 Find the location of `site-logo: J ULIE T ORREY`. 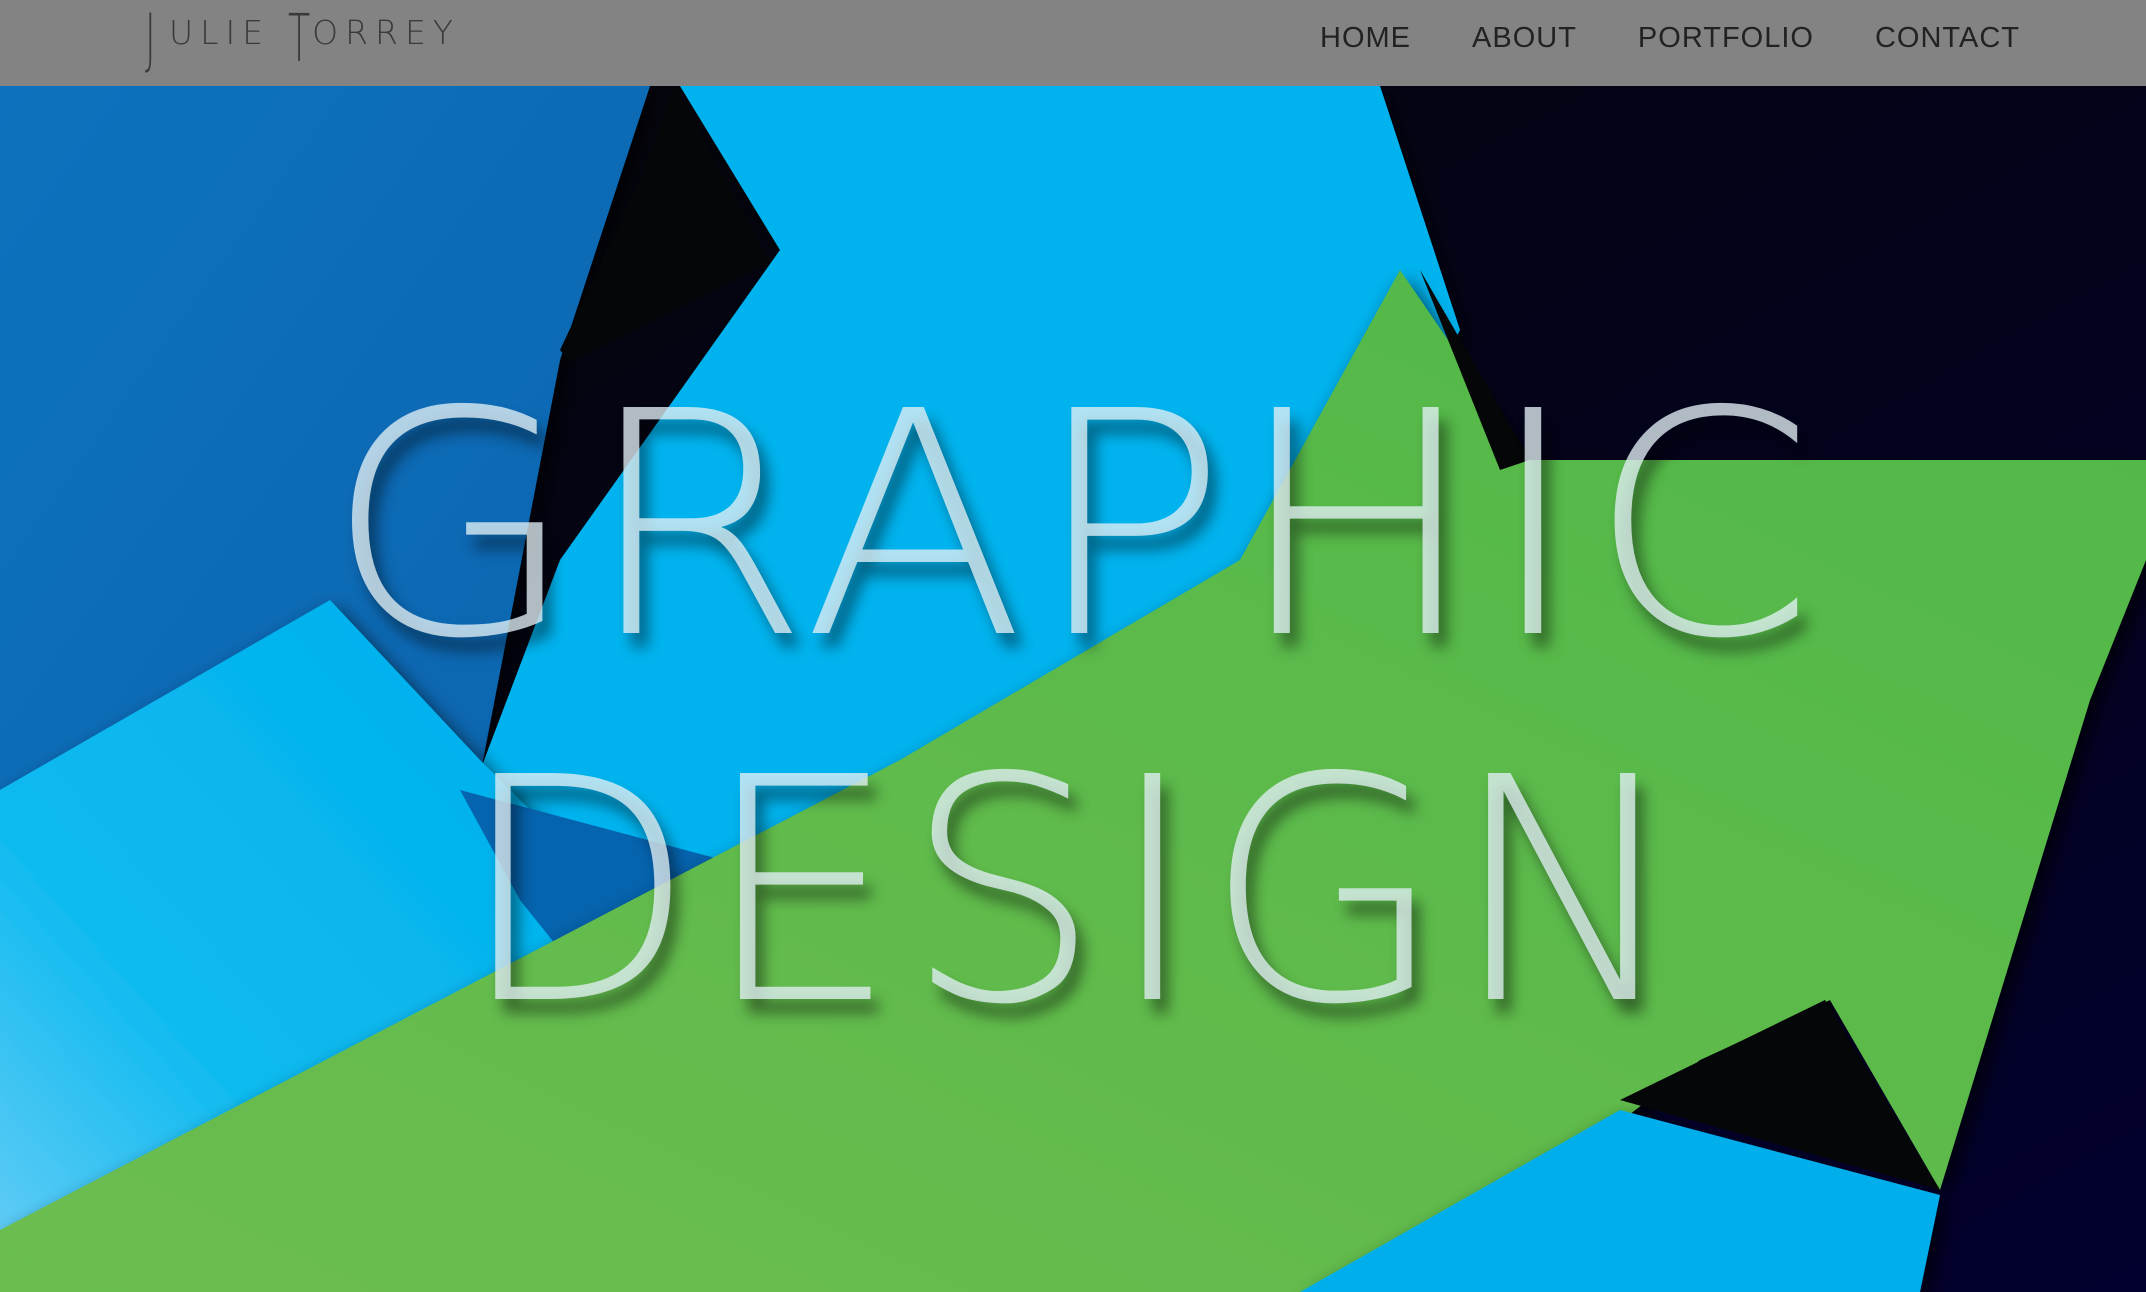

site-logo: J ULIE T ORREY is located at coordinates (302, 41).